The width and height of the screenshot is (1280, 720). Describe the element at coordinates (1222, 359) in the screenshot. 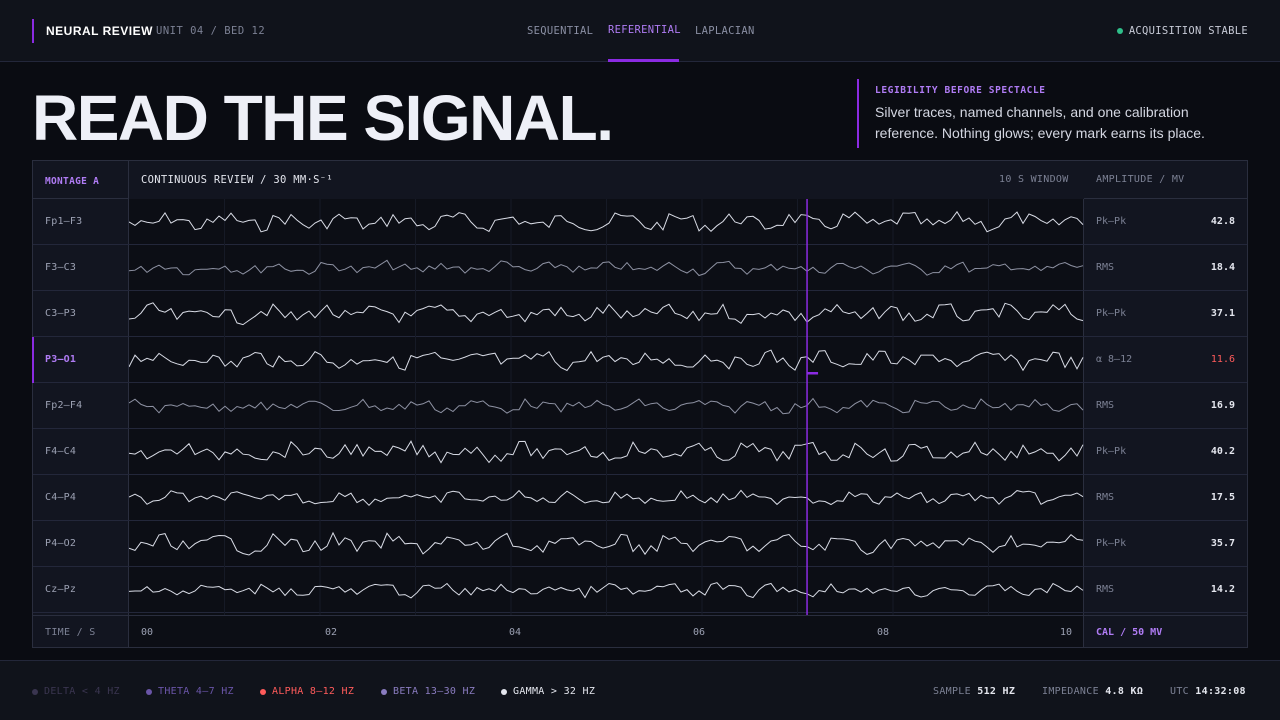

I see `metric-value: 11.6` at that location.